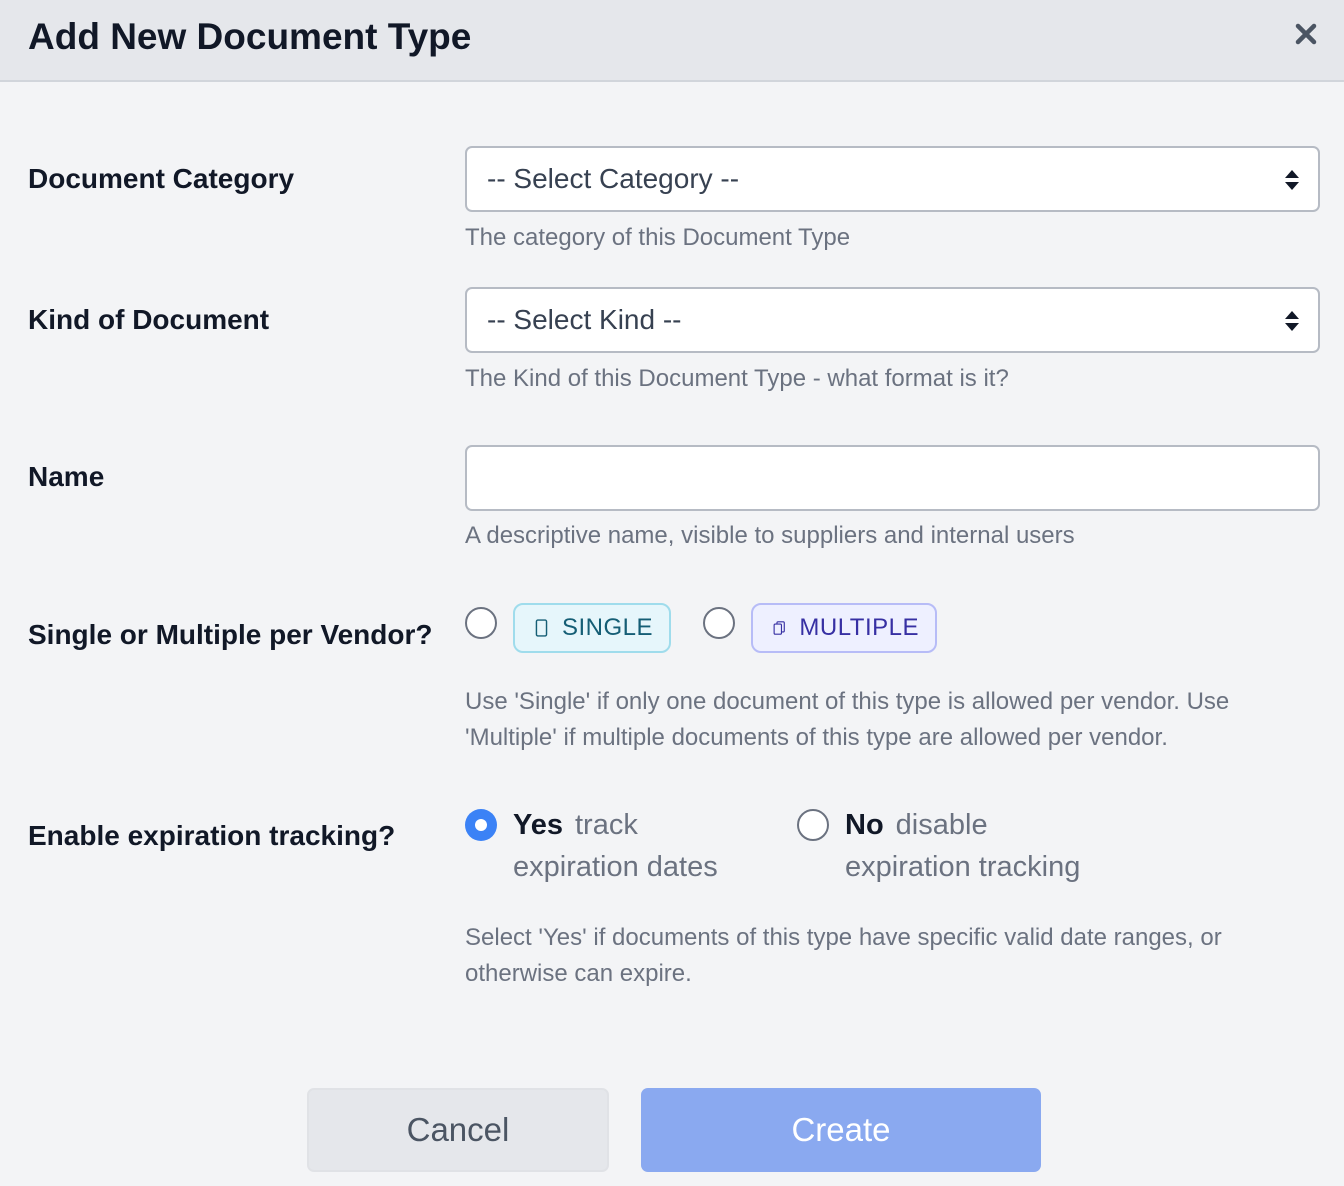  I want to click on expiration-yes-option: Yes track, so click(575, 825).